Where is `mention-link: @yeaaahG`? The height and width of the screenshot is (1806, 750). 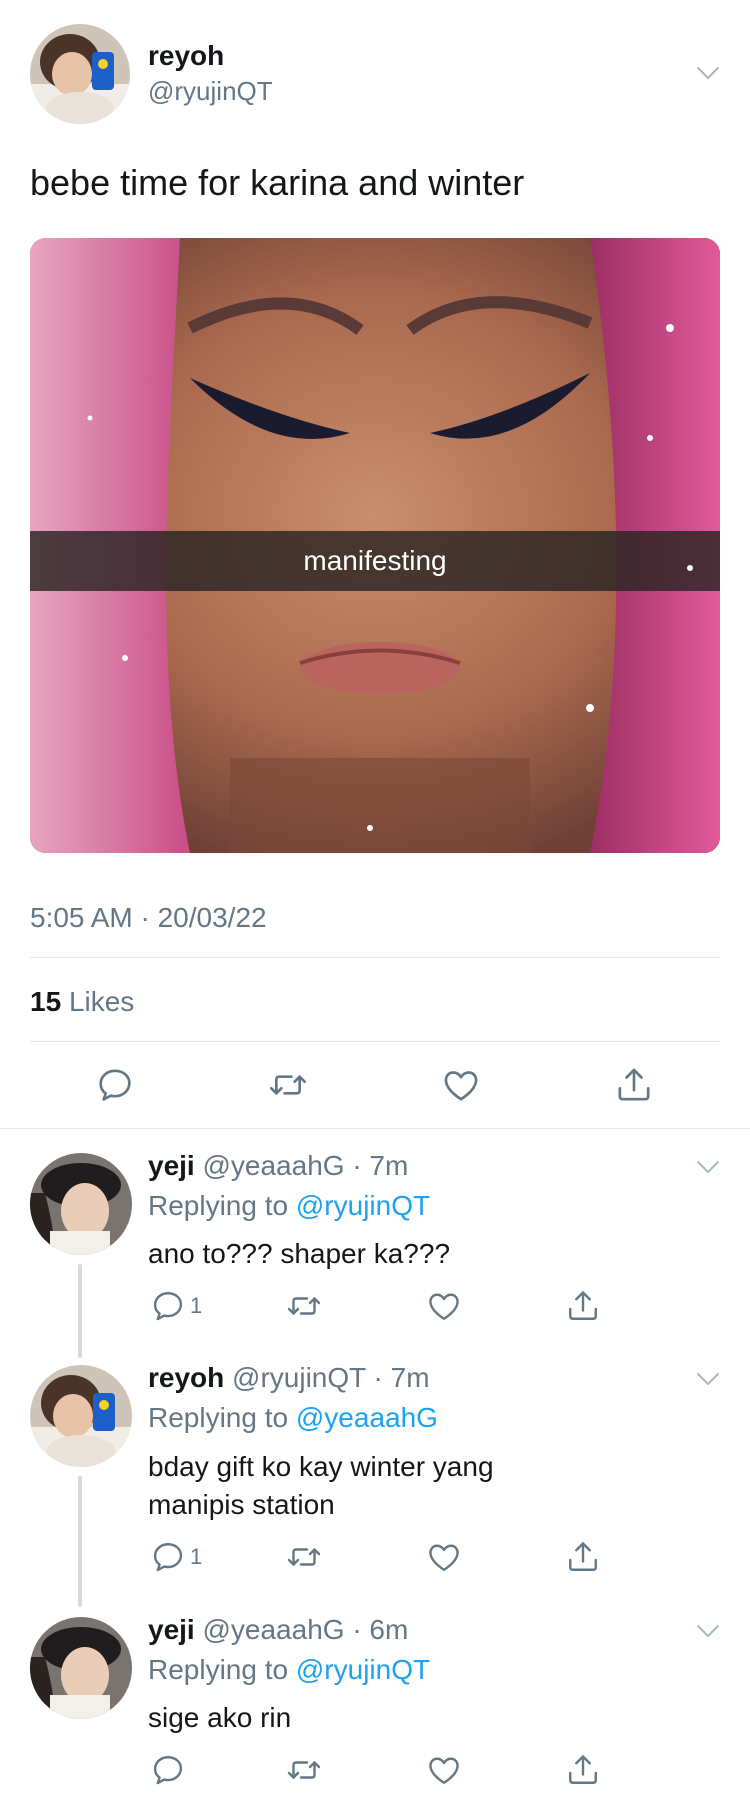
mention-link: @yeaaahG is located at coordinates (367, 1417).